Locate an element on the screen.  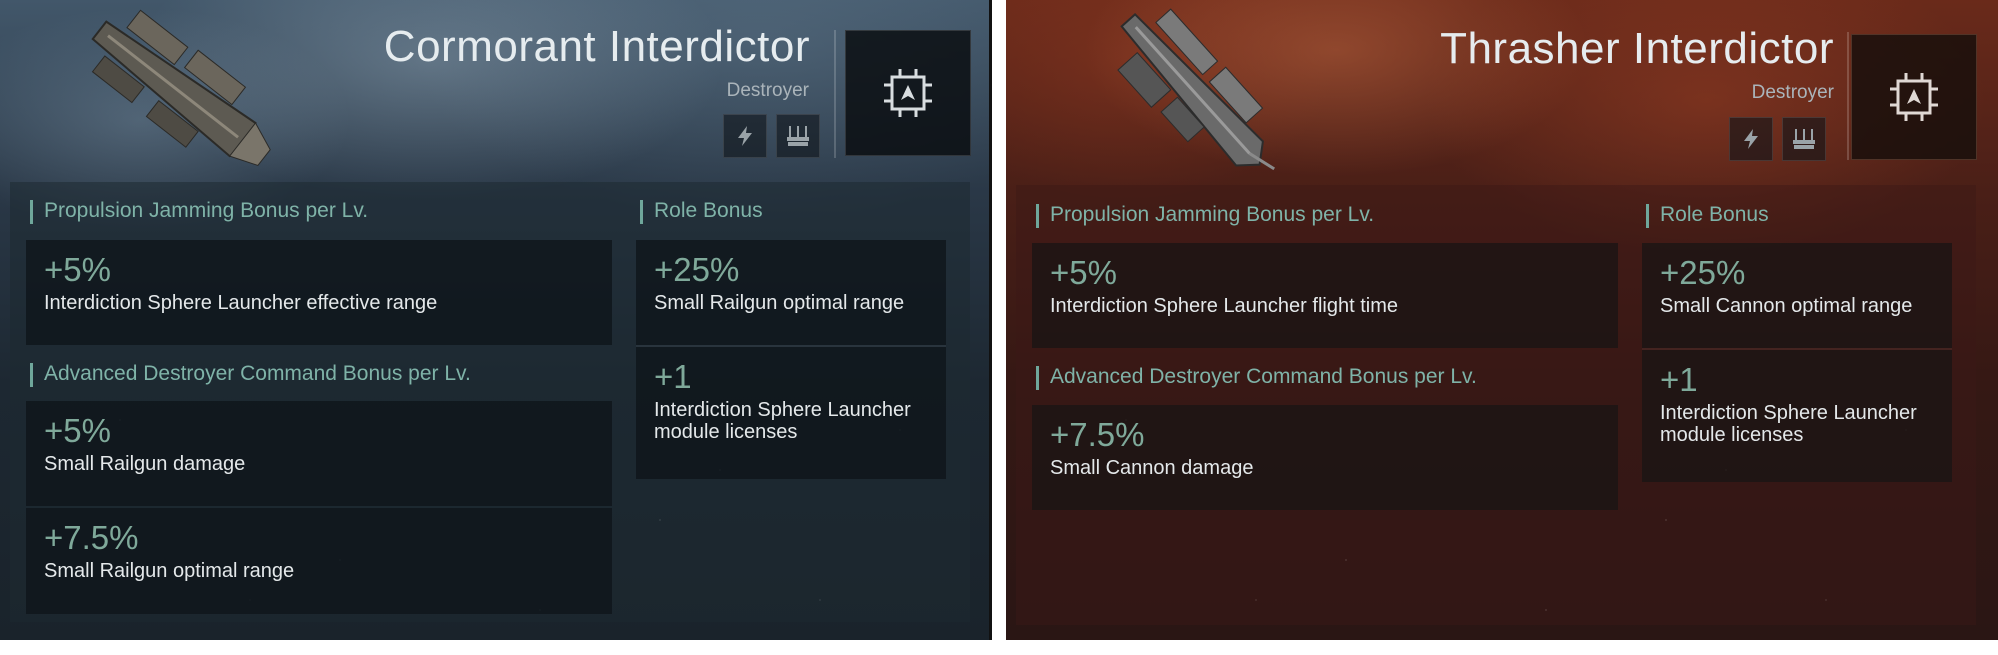
bonus-description: Interdiction Sphere Launcher flight time is located at coordinates (1224, 306).